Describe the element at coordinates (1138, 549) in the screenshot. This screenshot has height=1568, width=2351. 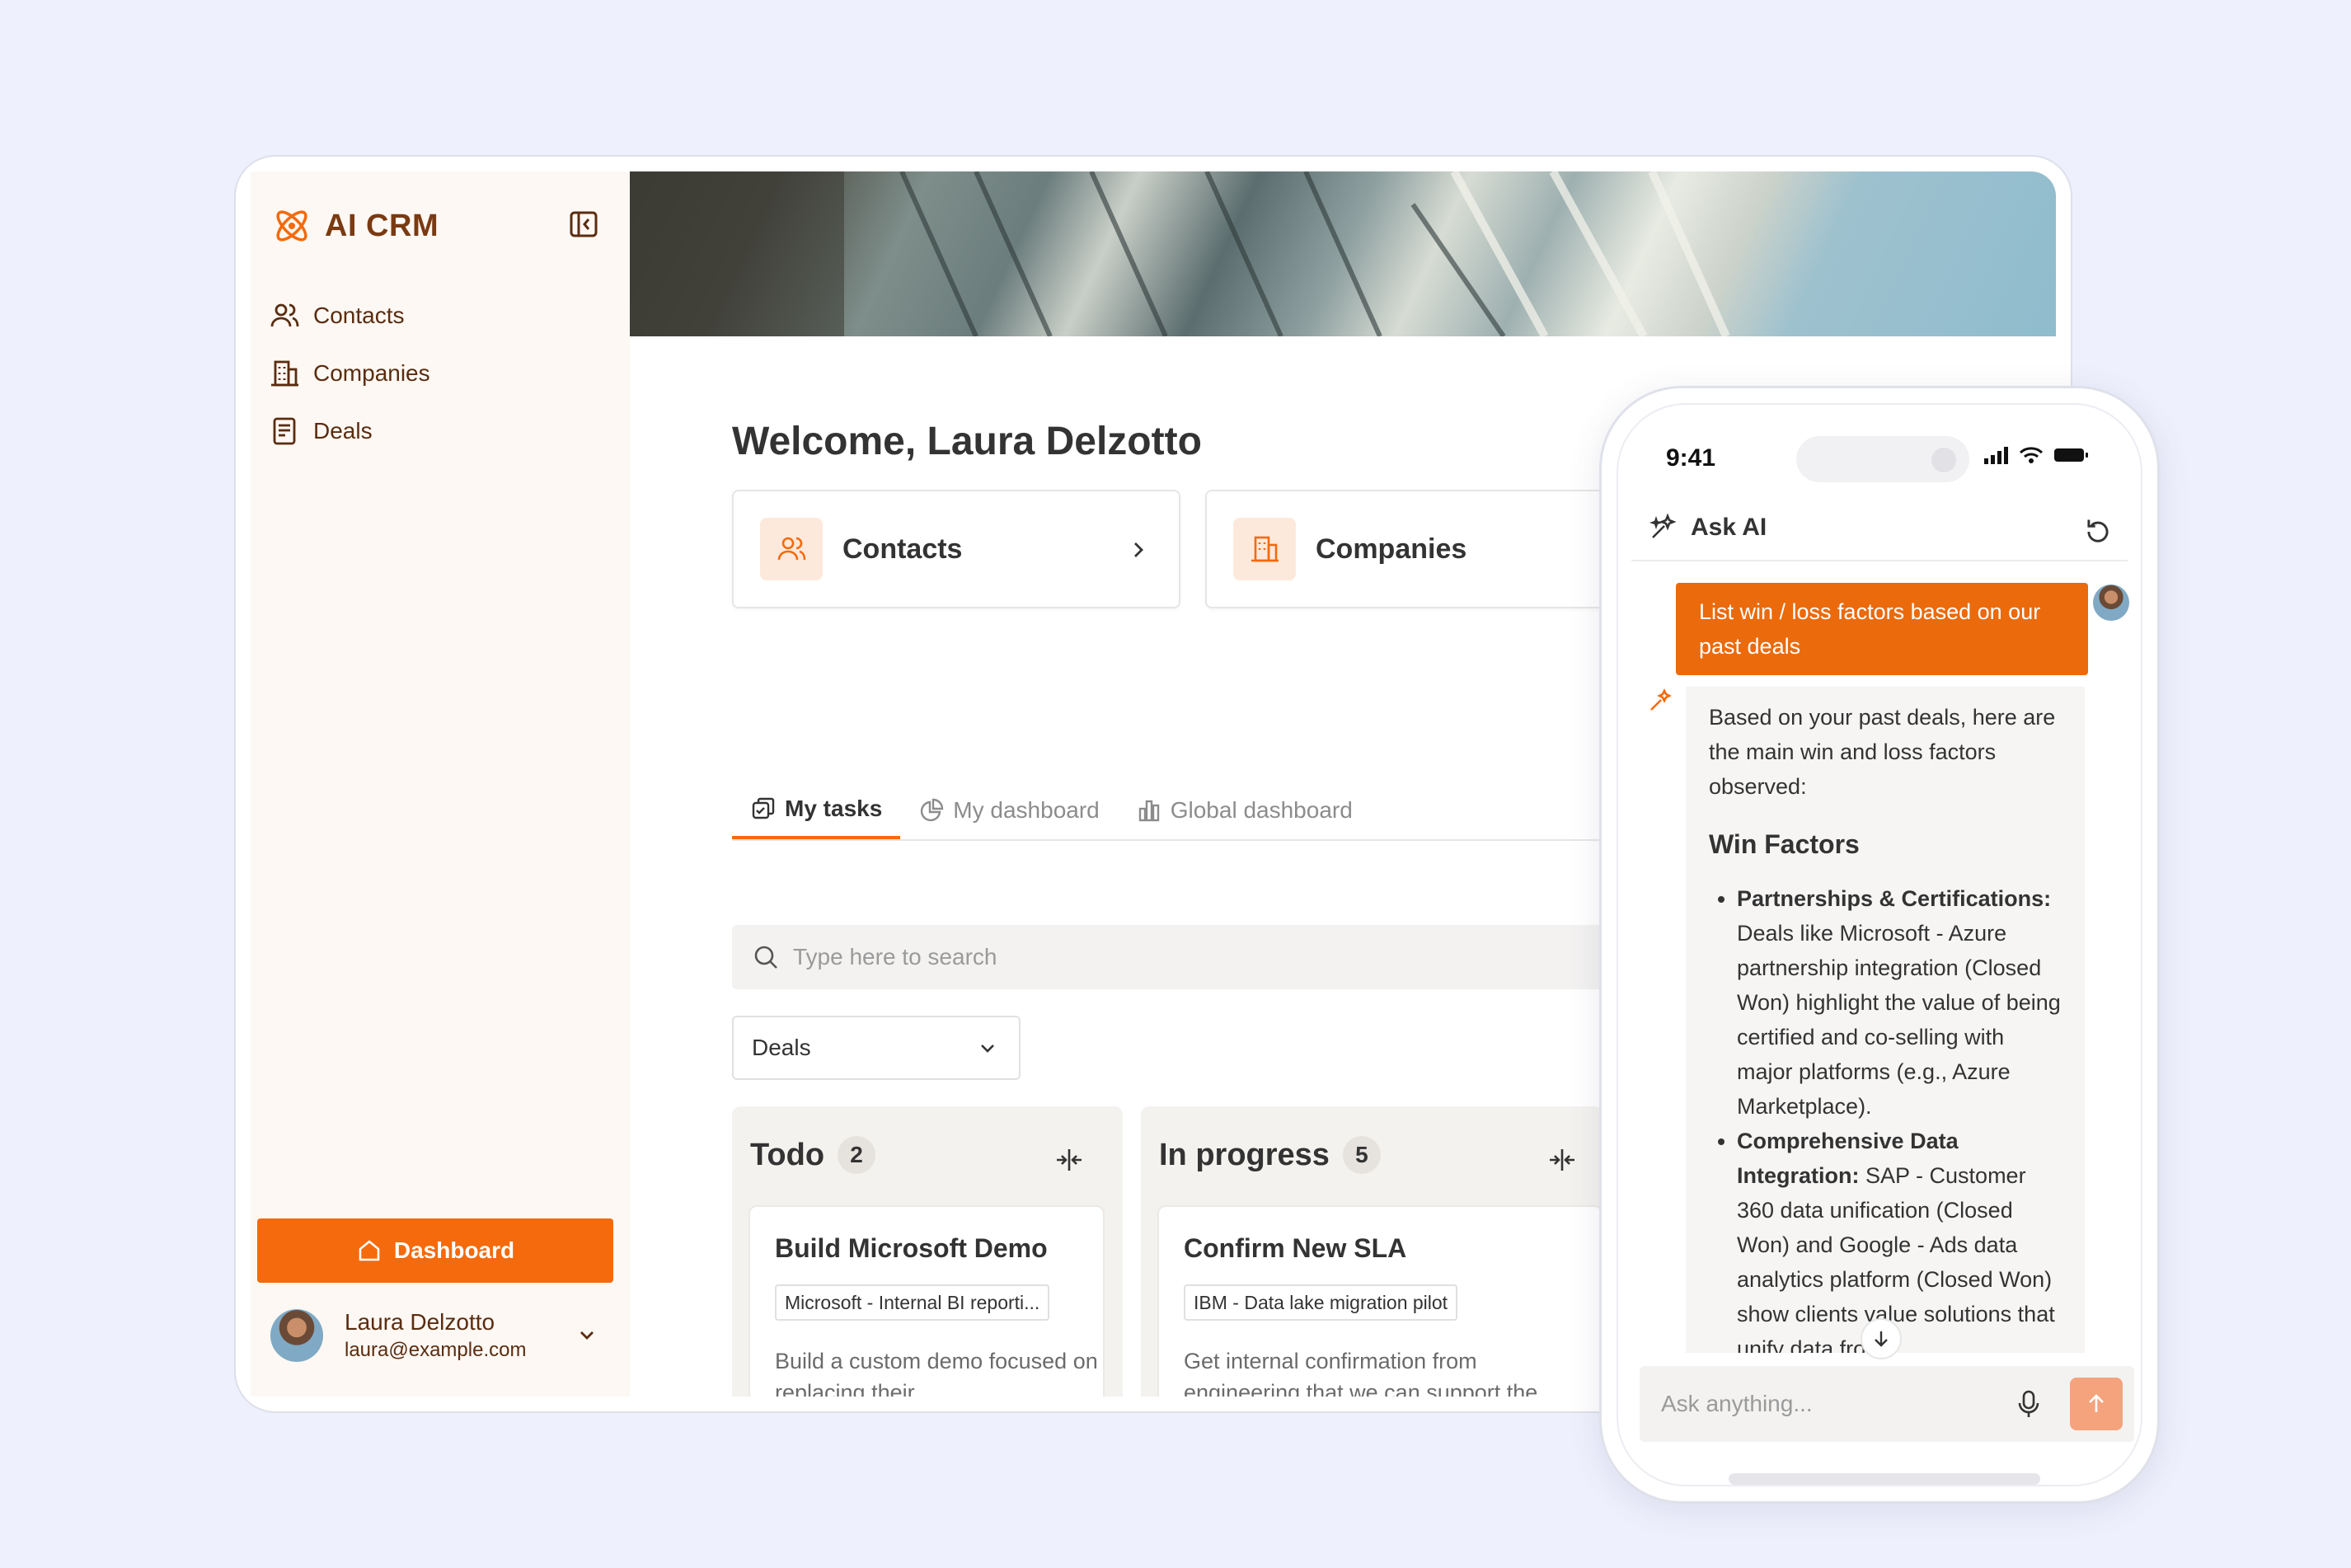
I see `chevron-right-icon` at that location.